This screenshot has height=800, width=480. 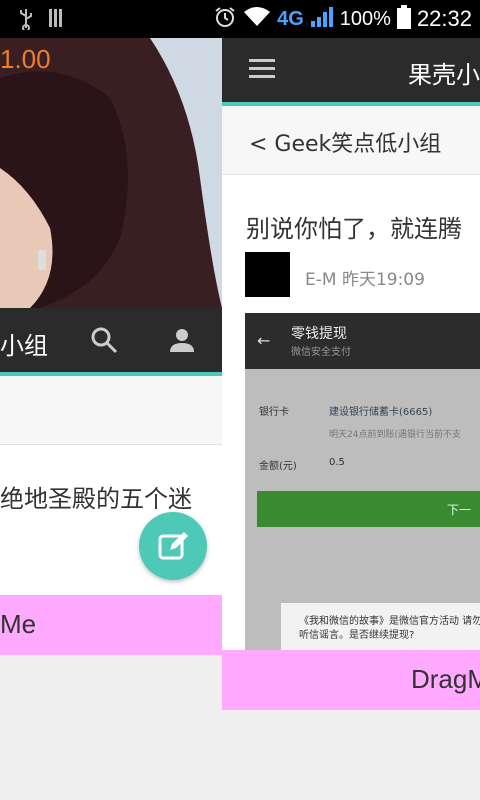 I want to click on back-arrow-icon: ←, so click(x=264, y=340).